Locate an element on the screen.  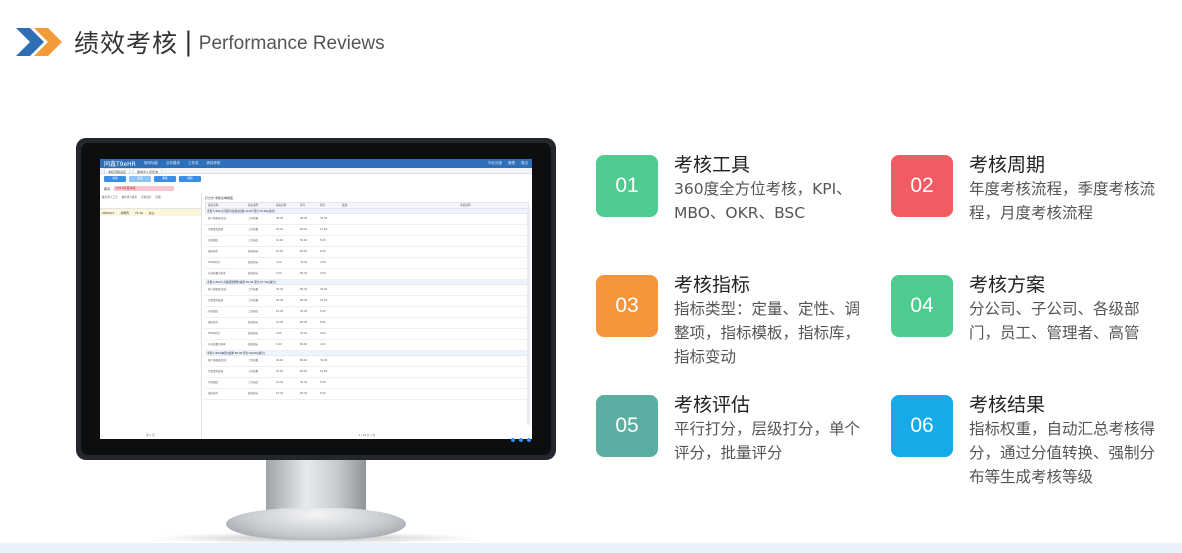
feature-title: 考核周期 is located at coordinates (1007, 165).